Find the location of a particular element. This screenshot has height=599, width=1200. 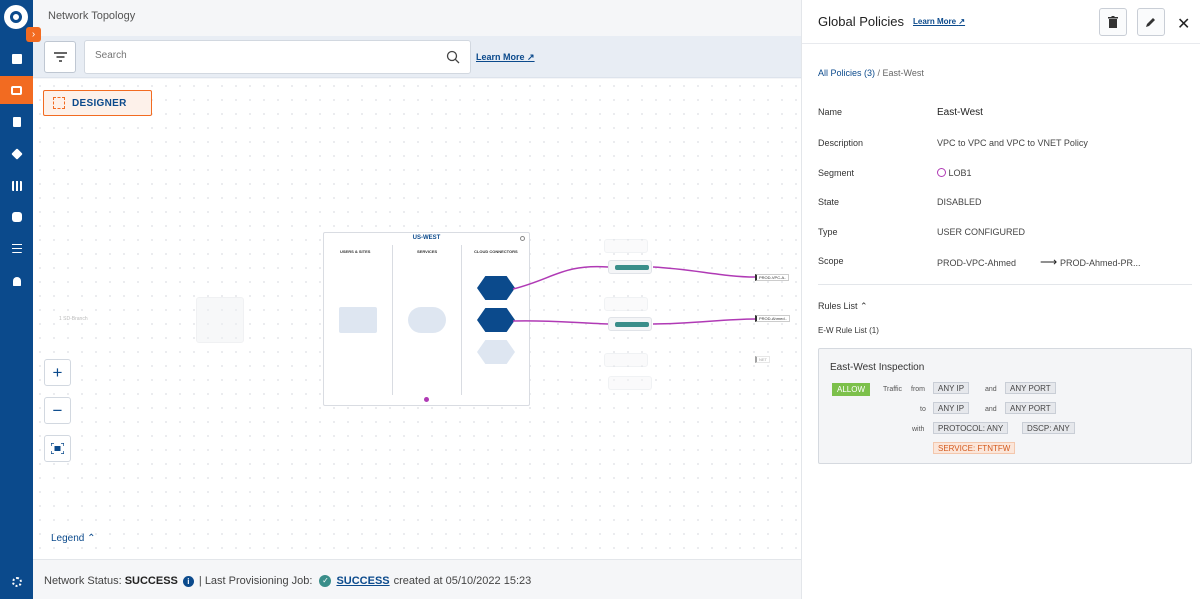

rule-name: East-West Inspection is located at coordinates (877, 367).